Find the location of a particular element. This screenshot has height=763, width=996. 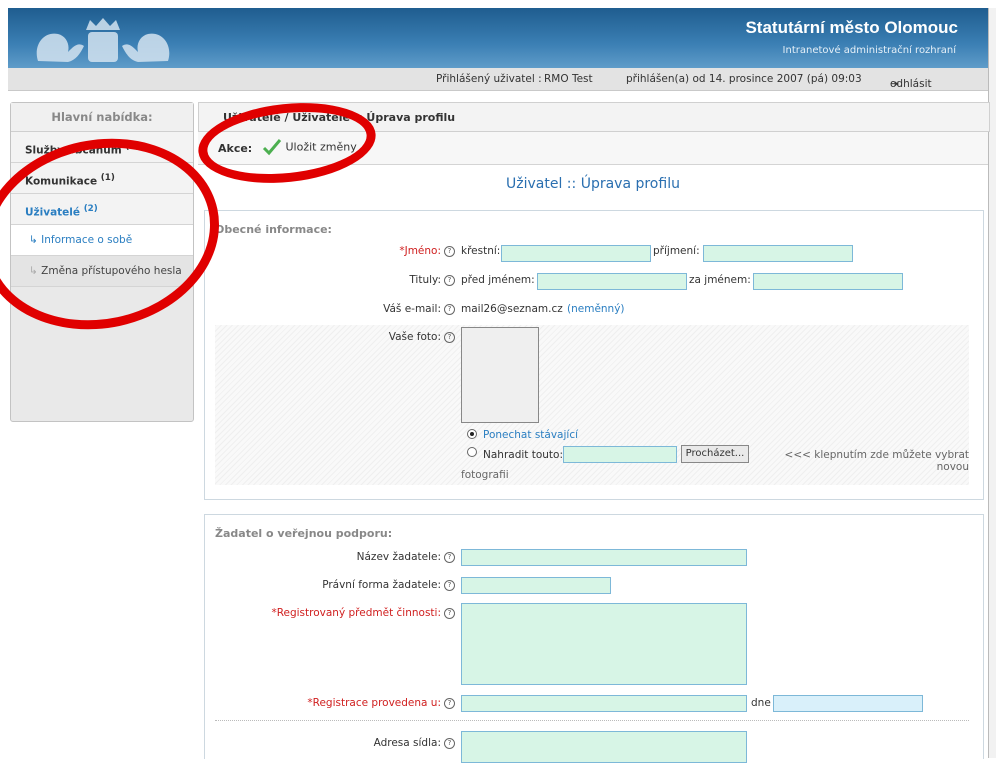

address-label: Adresa sídla:? is located at coordinates (360, 743).